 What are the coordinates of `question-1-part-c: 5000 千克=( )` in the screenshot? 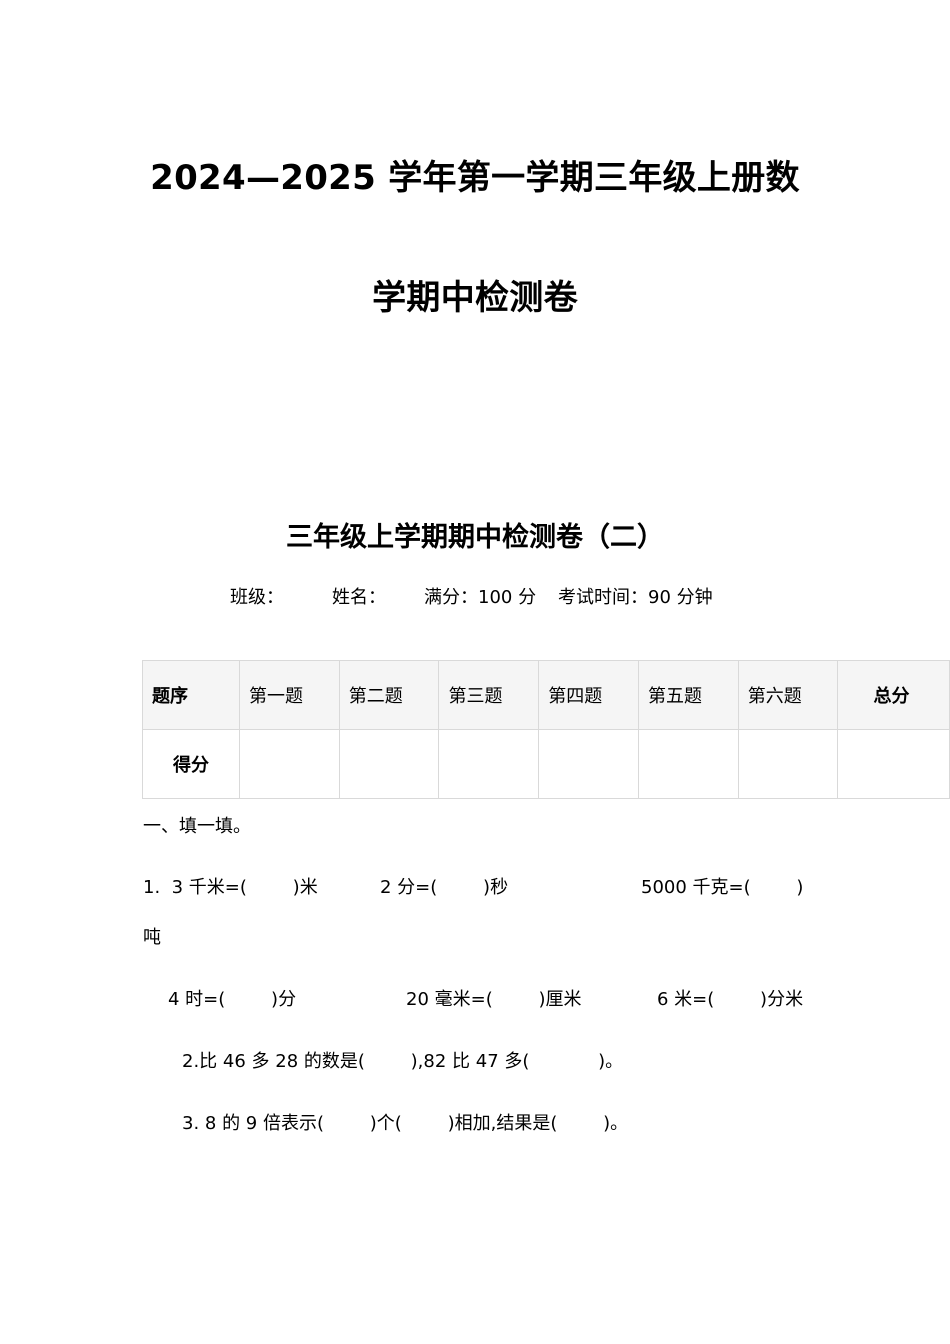 It's located at (722, 887).